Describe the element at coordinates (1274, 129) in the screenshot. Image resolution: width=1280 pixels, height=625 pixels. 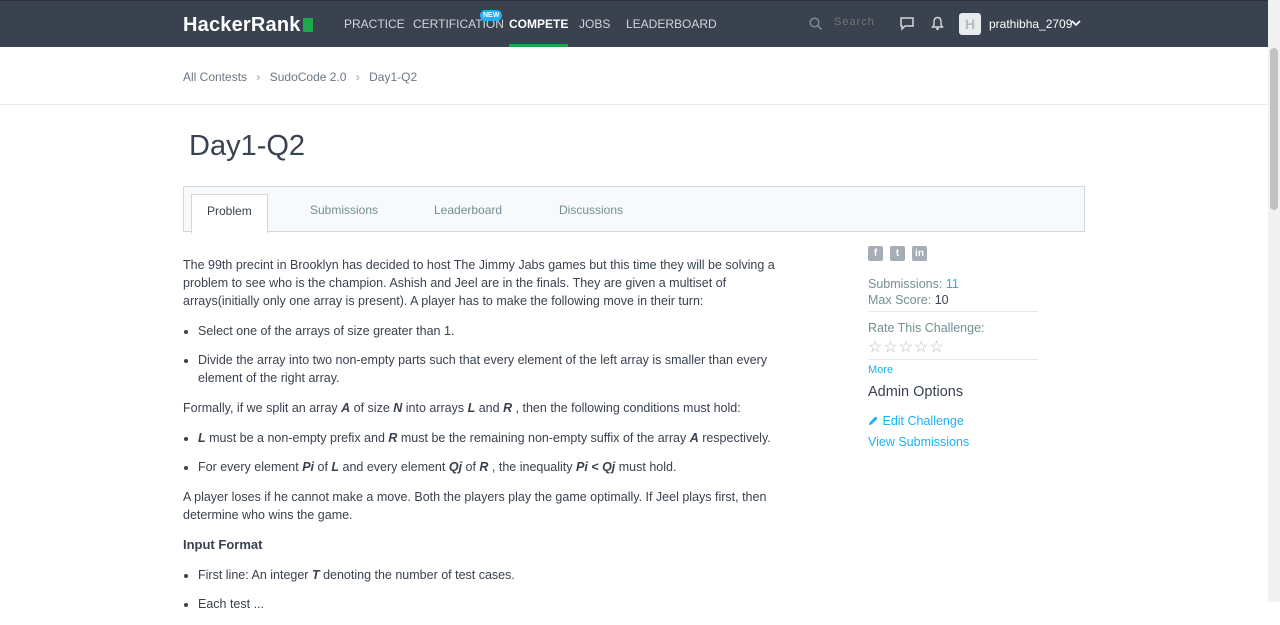
I see `scrollbar-thumb` at that location.